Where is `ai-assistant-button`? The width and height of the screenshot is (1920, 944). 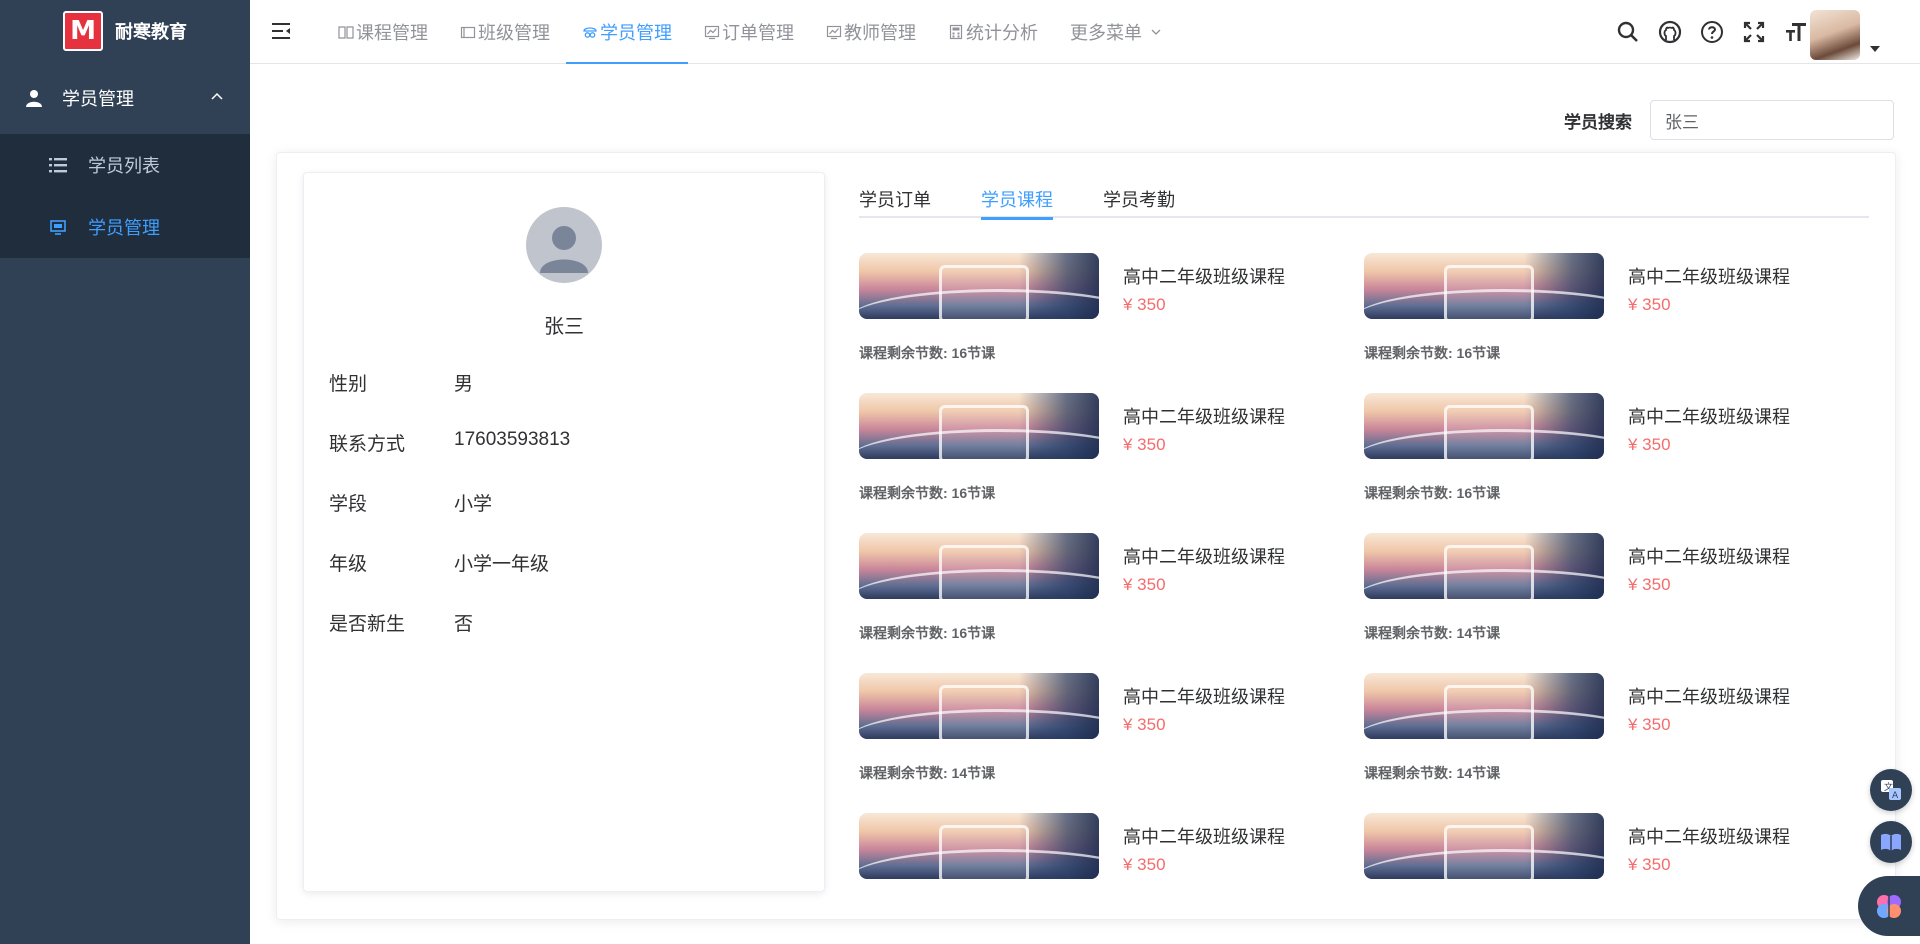 ai-assistant-button is located at coordinates (1889, 906).